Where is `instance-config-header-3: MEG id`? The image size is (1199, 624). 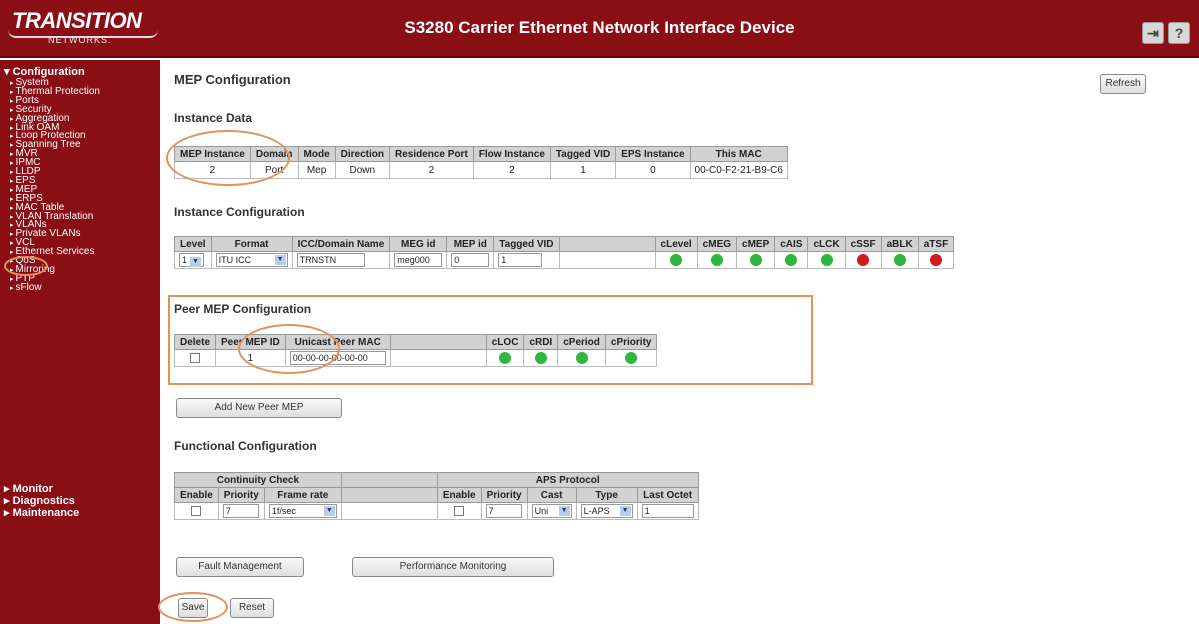 instance-config-header-3: MEG id is located at coordinates (418, 244).